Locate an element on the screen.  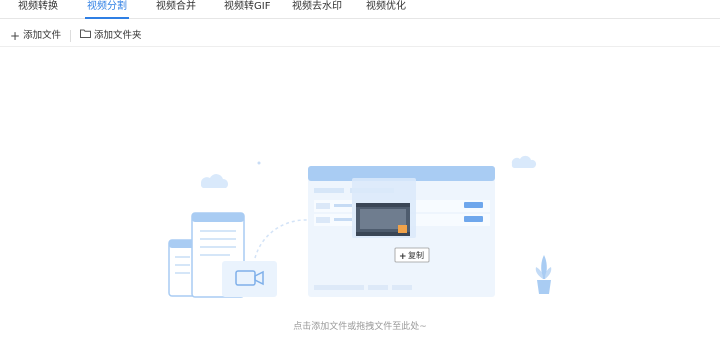
video-camera-icon is located at coordinates (249, 279).